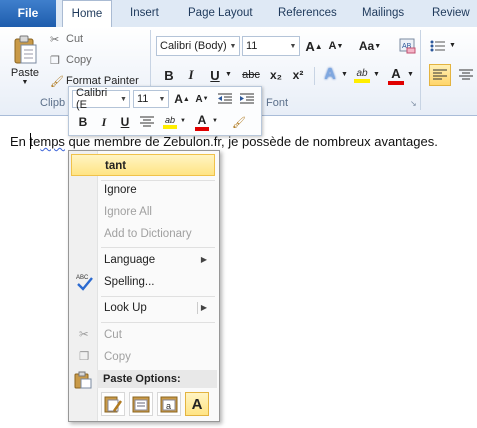  What do you see at coordinates (85, 286) in the screenshot?
I see `spelling-check-icon: ABC` at bounding box center [85, 286].